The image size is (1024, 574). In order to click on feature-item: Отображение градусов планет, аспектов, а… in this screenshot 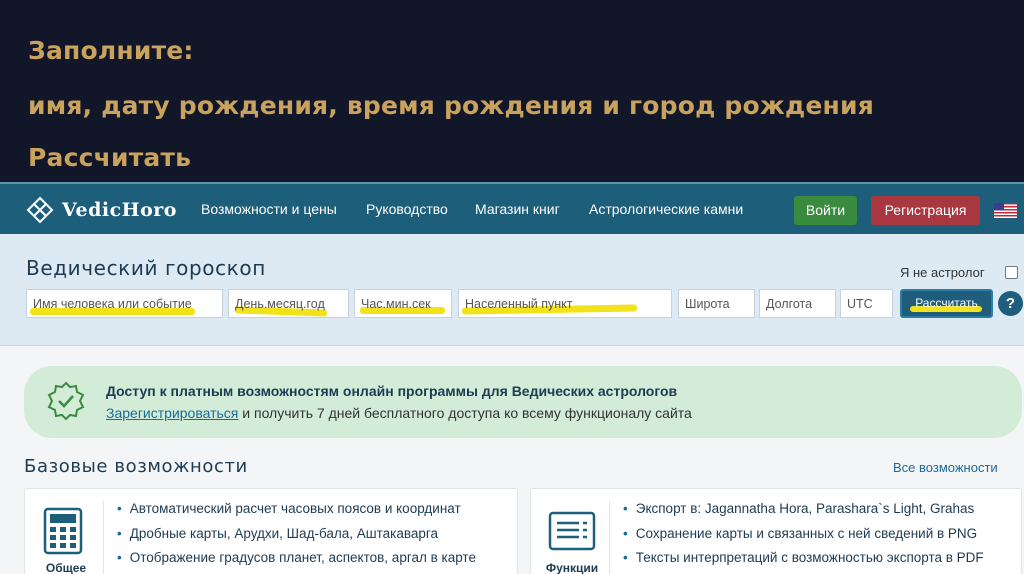, I will do `click(296, 557)`.